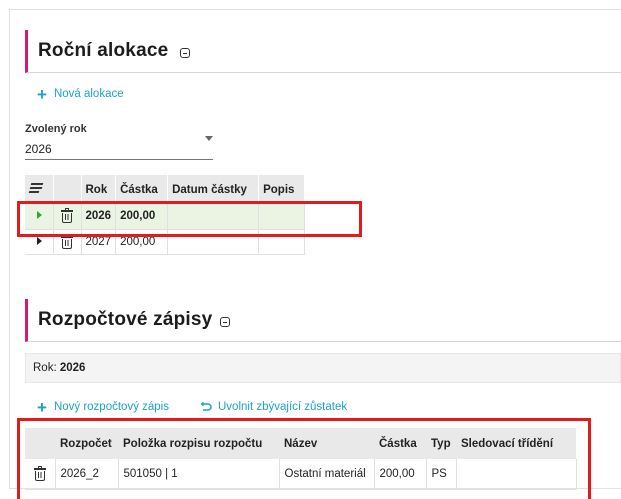 This screenshot has width=621, height=499. I want to click on year-info-value: 2026, so click(72, 368).